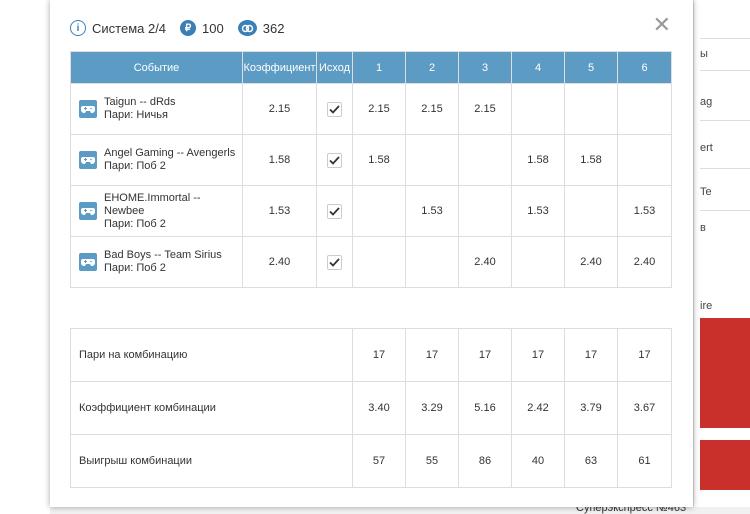 This screenshot has height=514, width=750. I want to click on event-bet: Пари: Ничья, so click(136, 115).